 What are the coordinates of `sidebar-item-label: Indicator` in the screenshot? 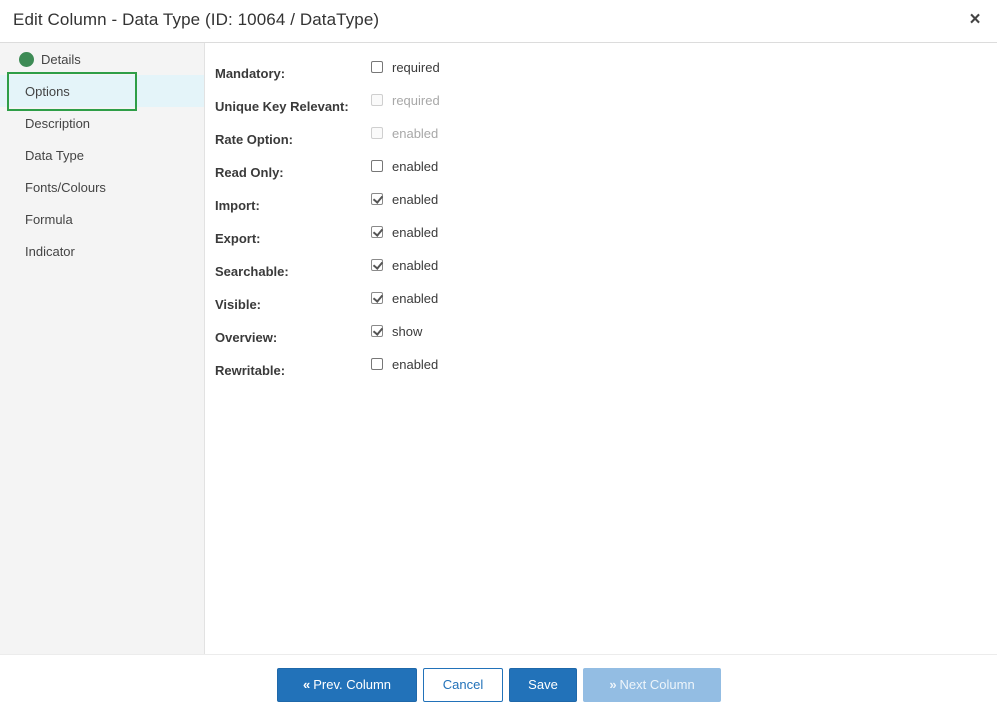 It's located at (50, 251).